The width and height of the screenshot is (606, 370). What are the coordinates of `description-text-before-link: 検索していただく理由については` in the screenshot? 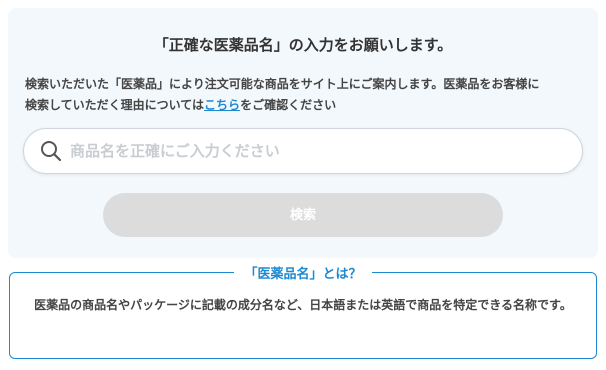 It's located at (115, 105).